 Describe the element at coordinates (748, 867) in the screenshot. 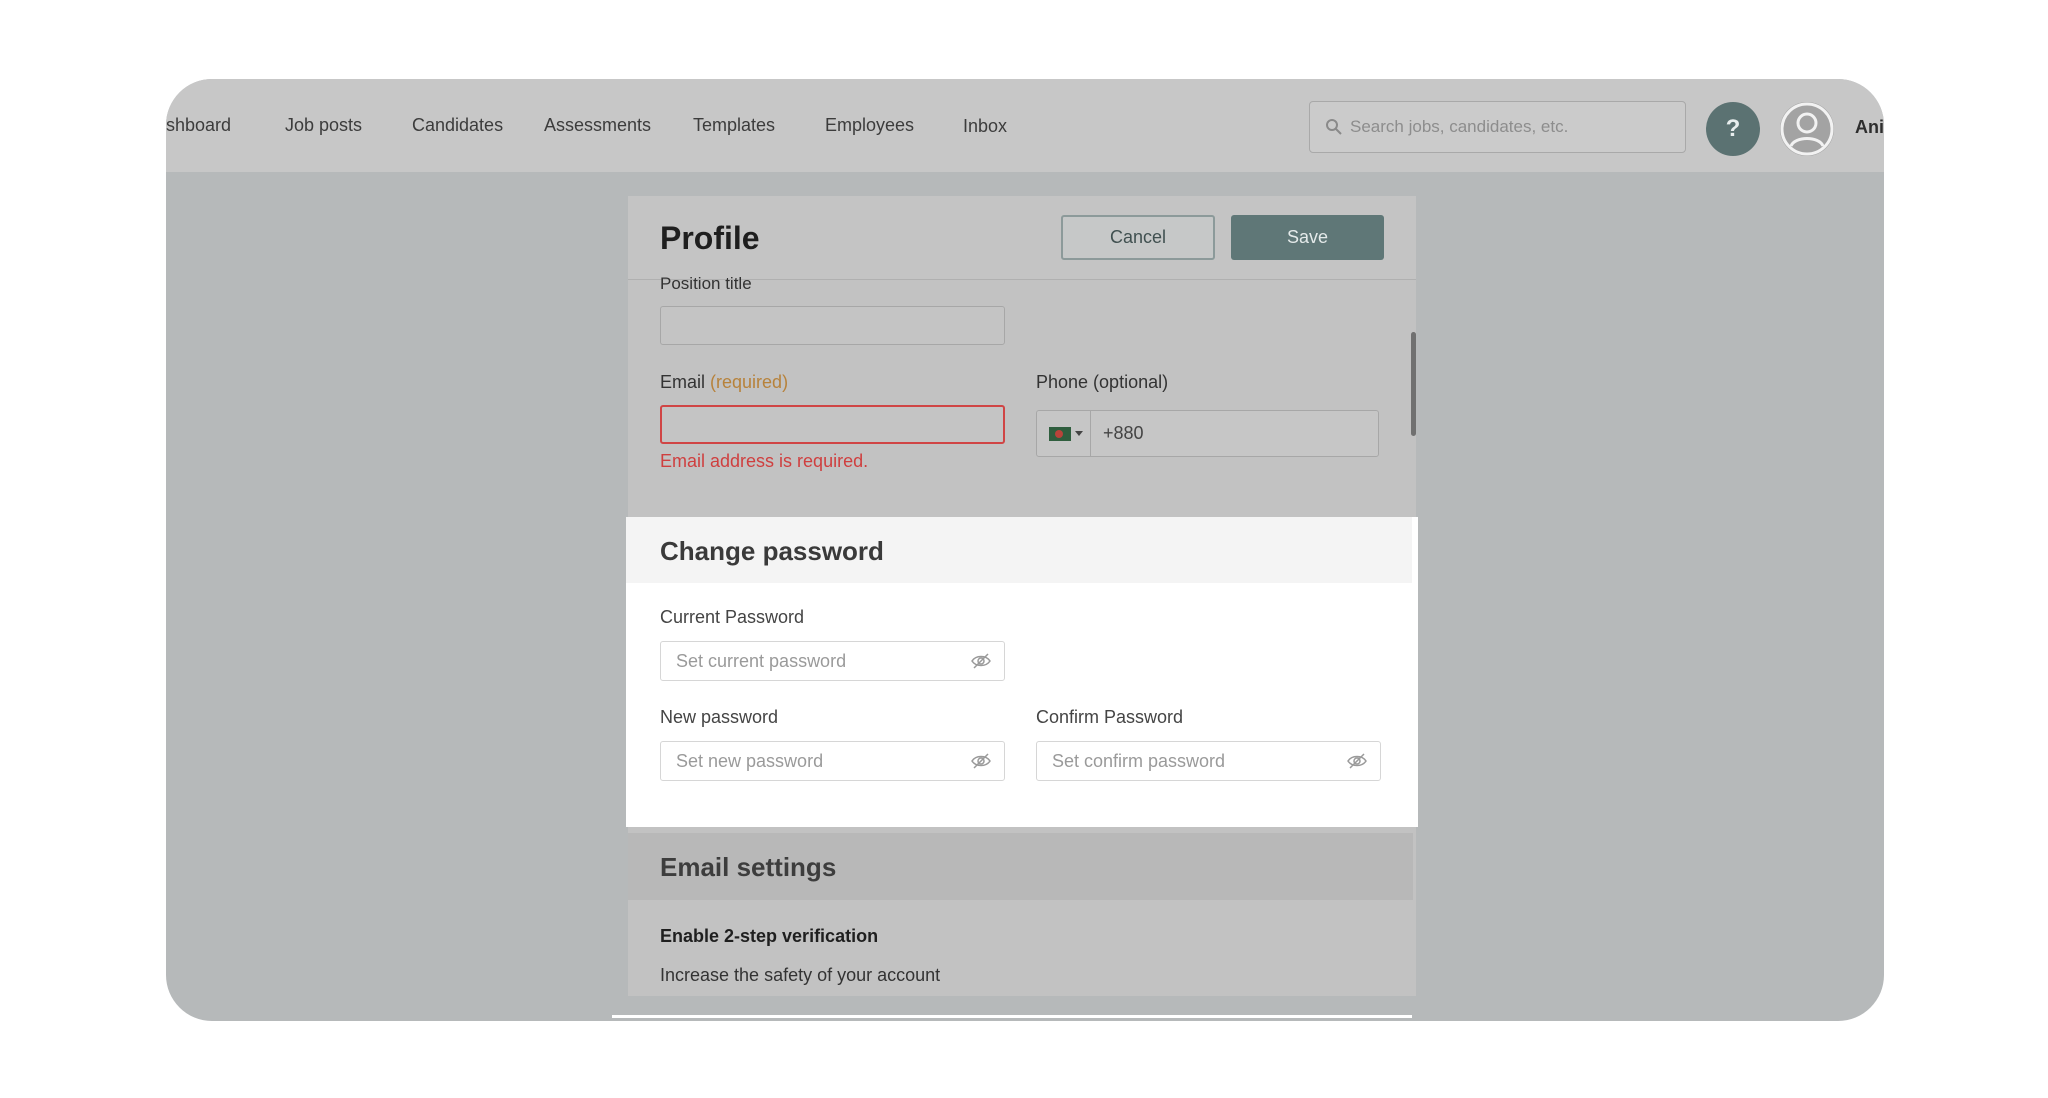

I see `email-settings-title: Email settings` at that location.